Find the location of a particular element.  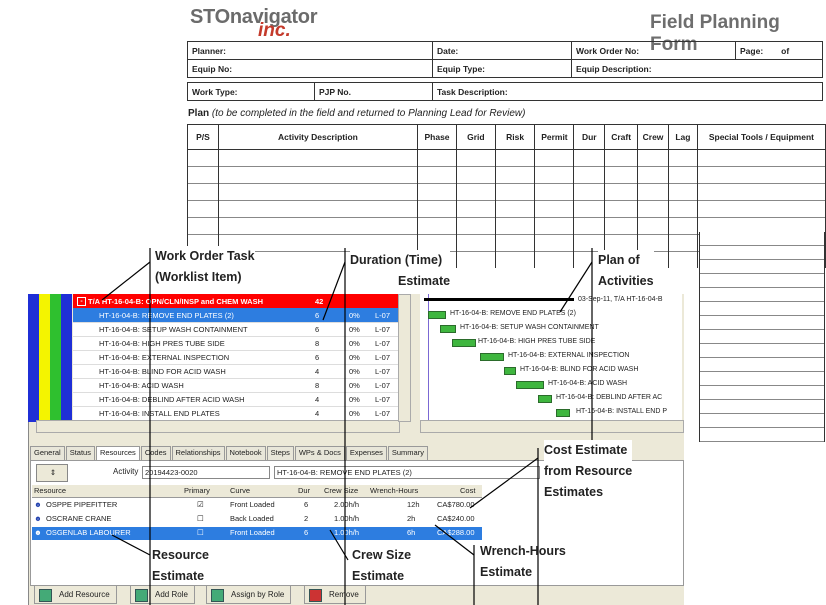

annotation-work-order-task: Work Order Task (Worklist Item) is located at coordinates (205, 267).